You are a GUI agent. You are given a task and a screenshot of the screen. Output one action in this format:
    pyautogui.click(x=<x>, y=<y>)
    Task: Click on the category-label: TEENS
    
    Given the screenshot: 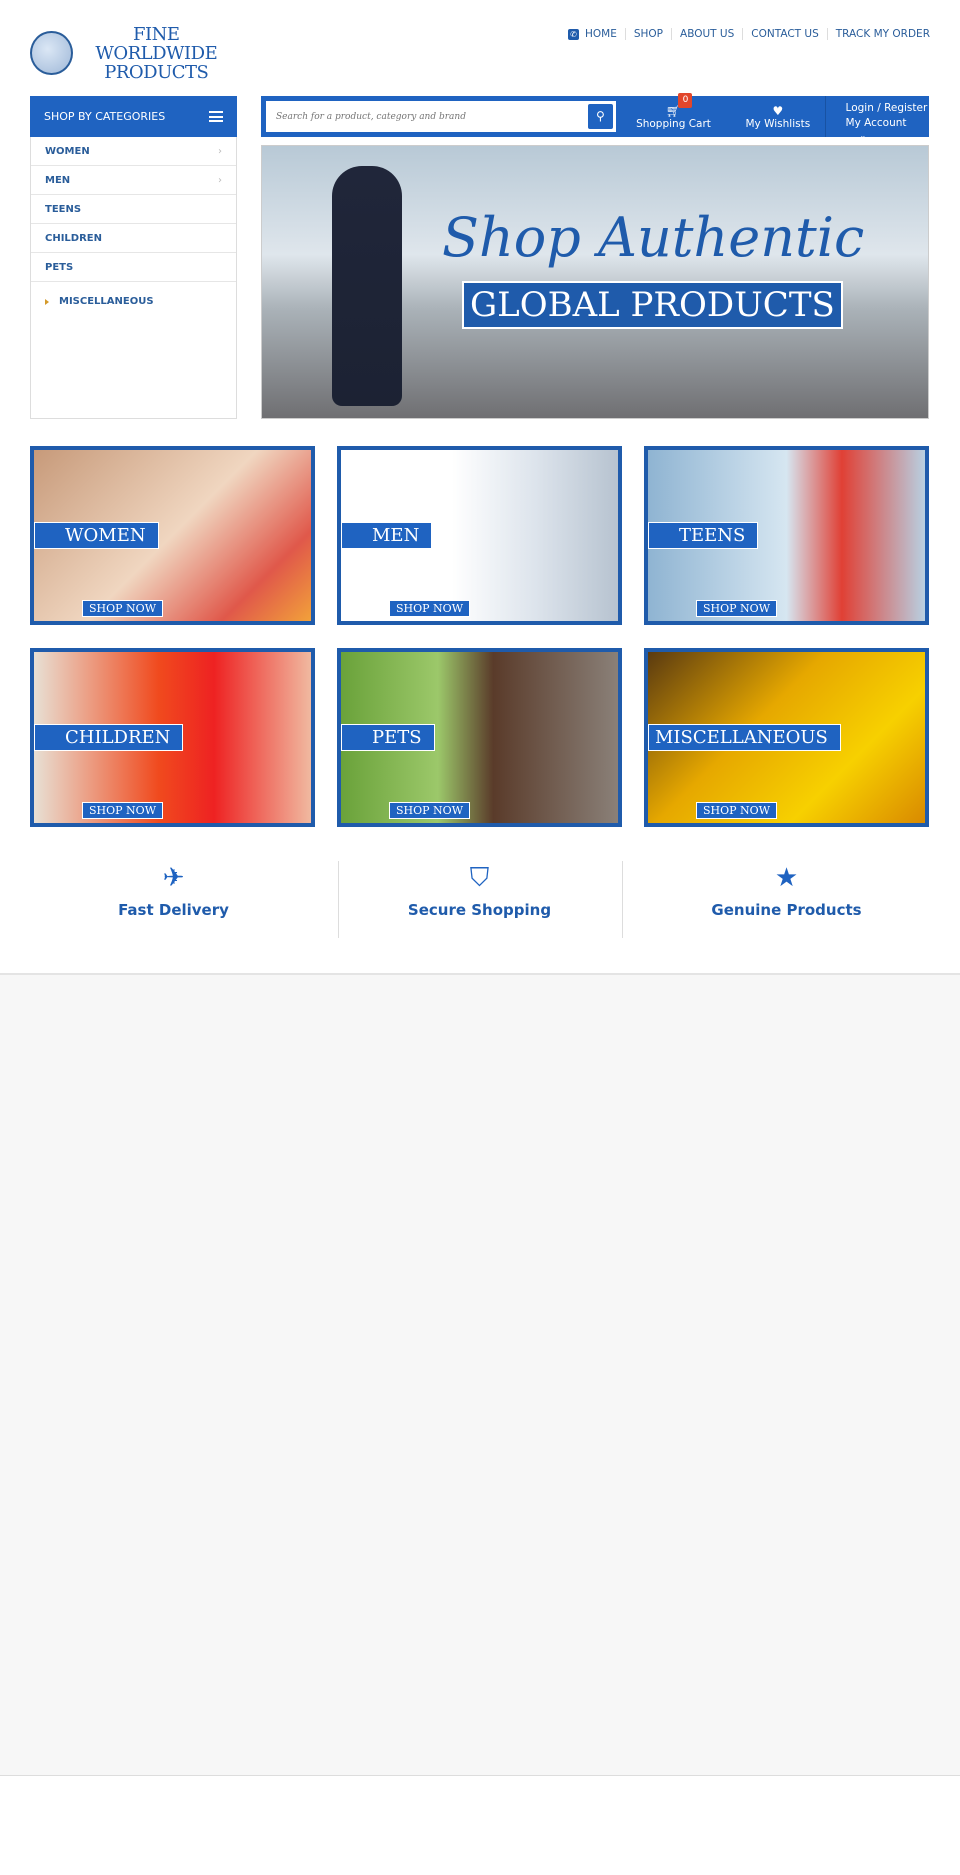 What is the action you would take?
    pyautogui.click(x=63, y=209)
    